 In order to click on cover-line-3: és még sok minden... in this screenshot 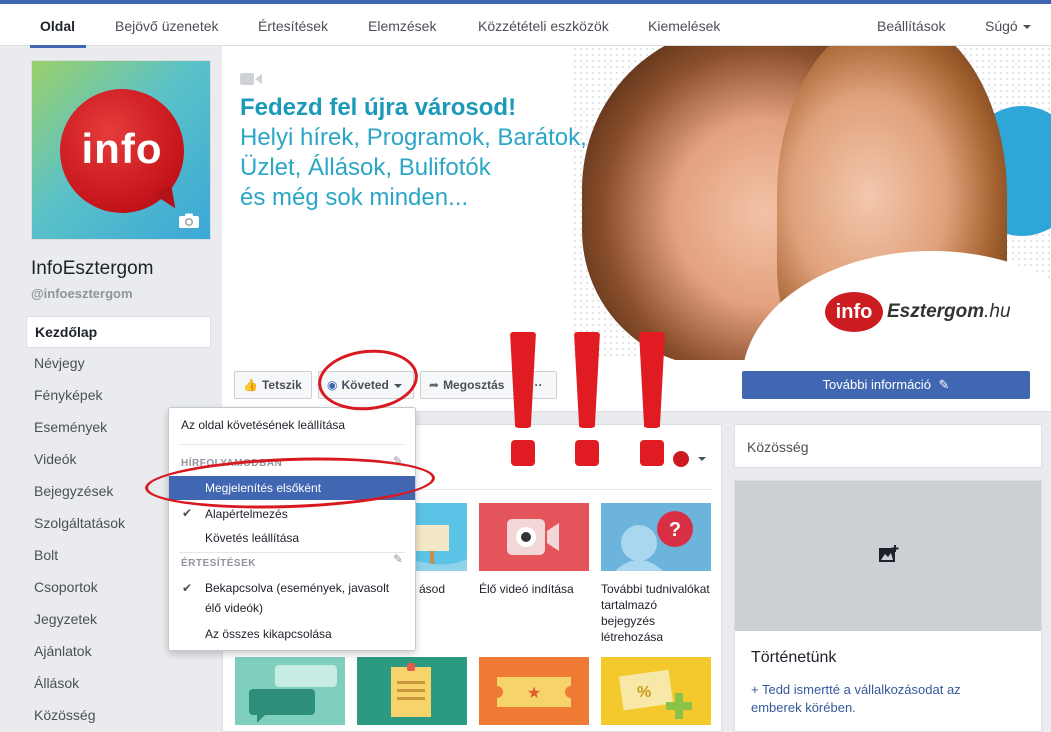, I will do `click(354, 197)`.